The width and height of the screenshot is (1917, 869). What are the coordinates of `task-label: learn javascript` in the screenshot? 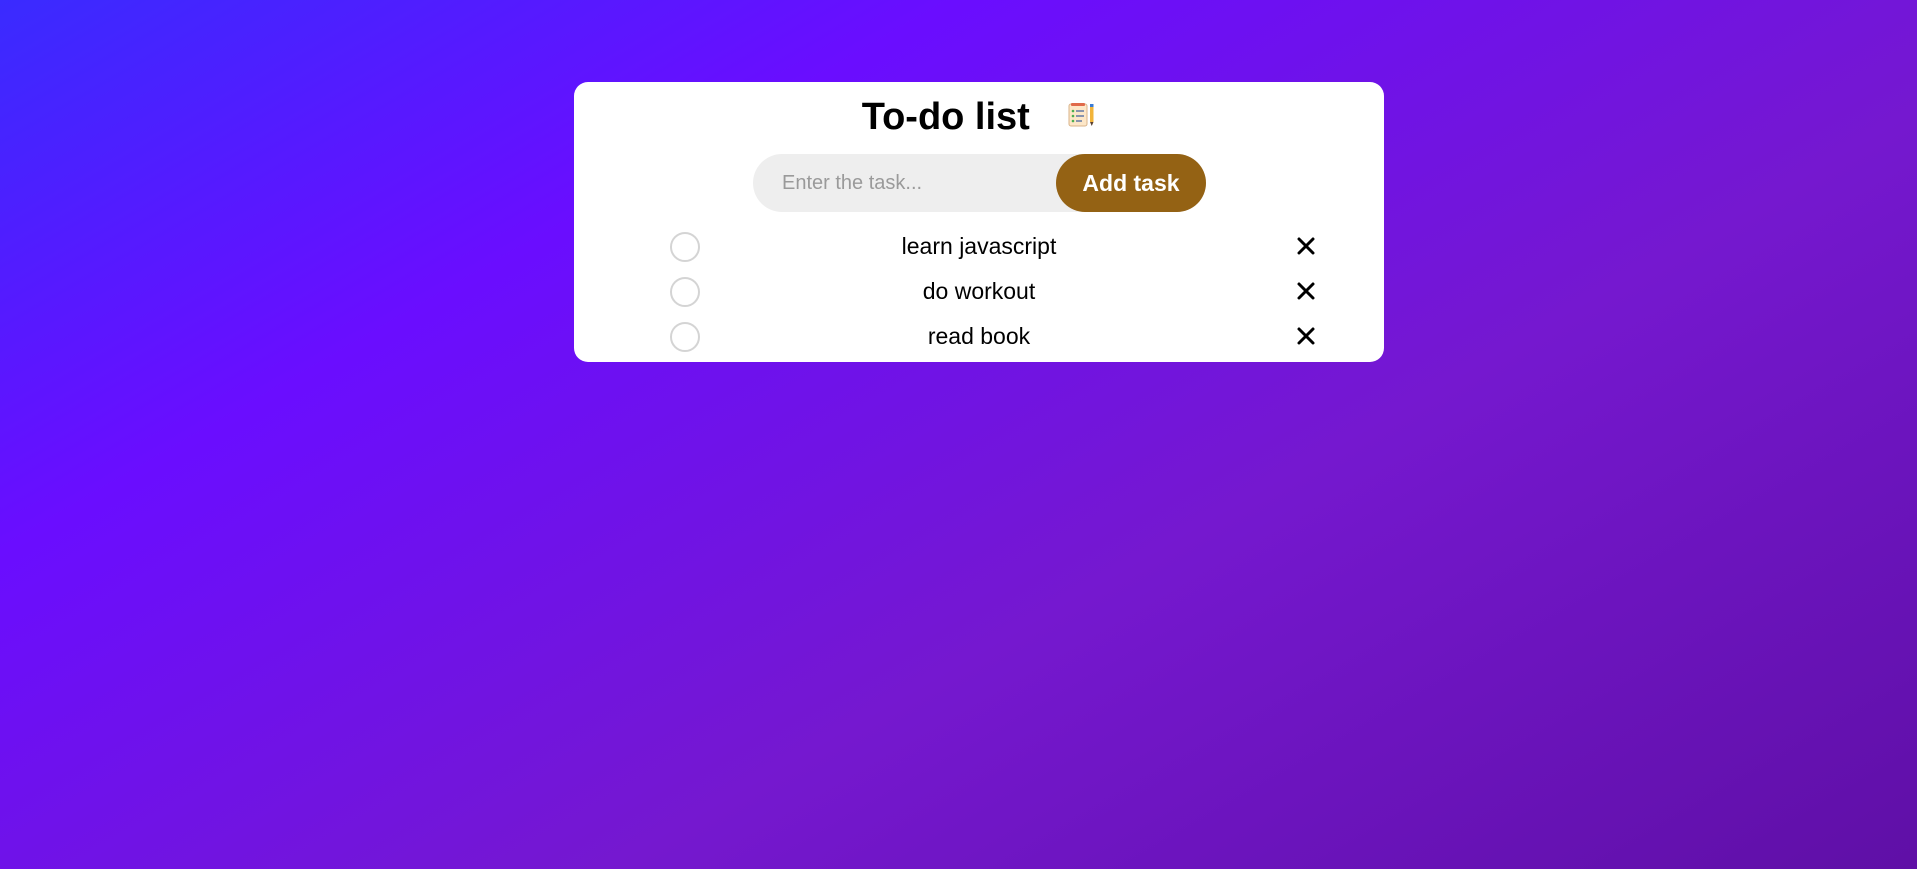 It's located at (979, 246).